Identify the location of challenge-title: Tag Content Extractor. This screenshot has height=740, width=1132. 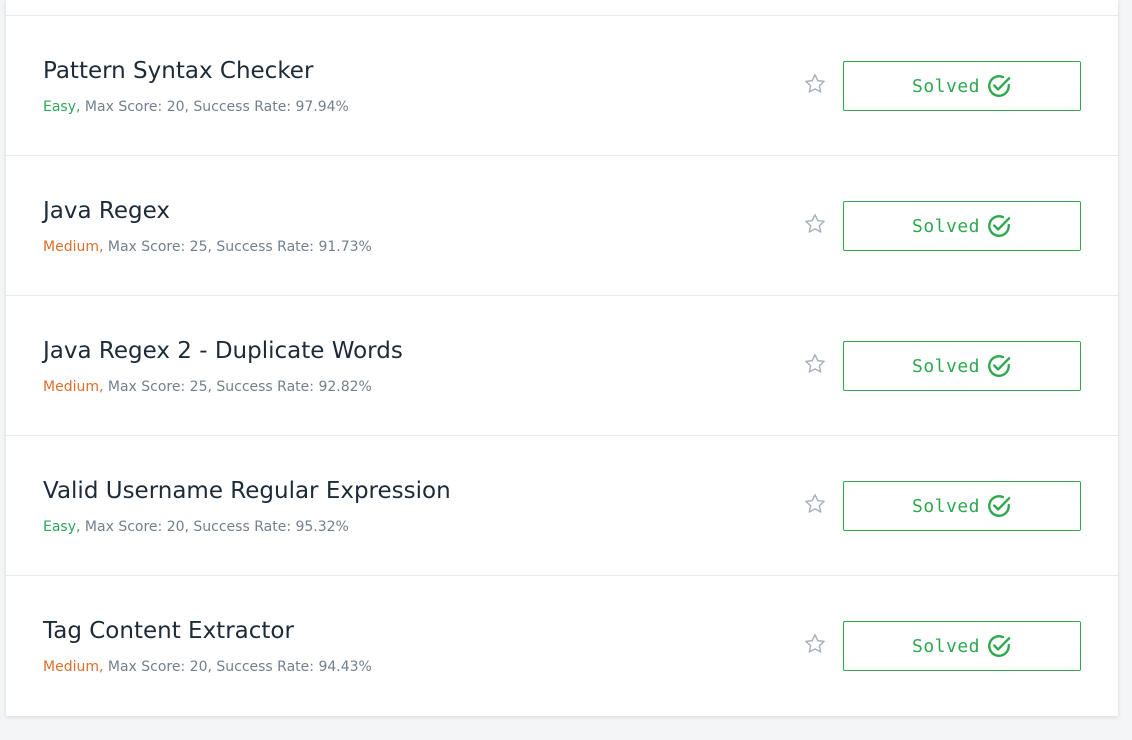
(168, 631).